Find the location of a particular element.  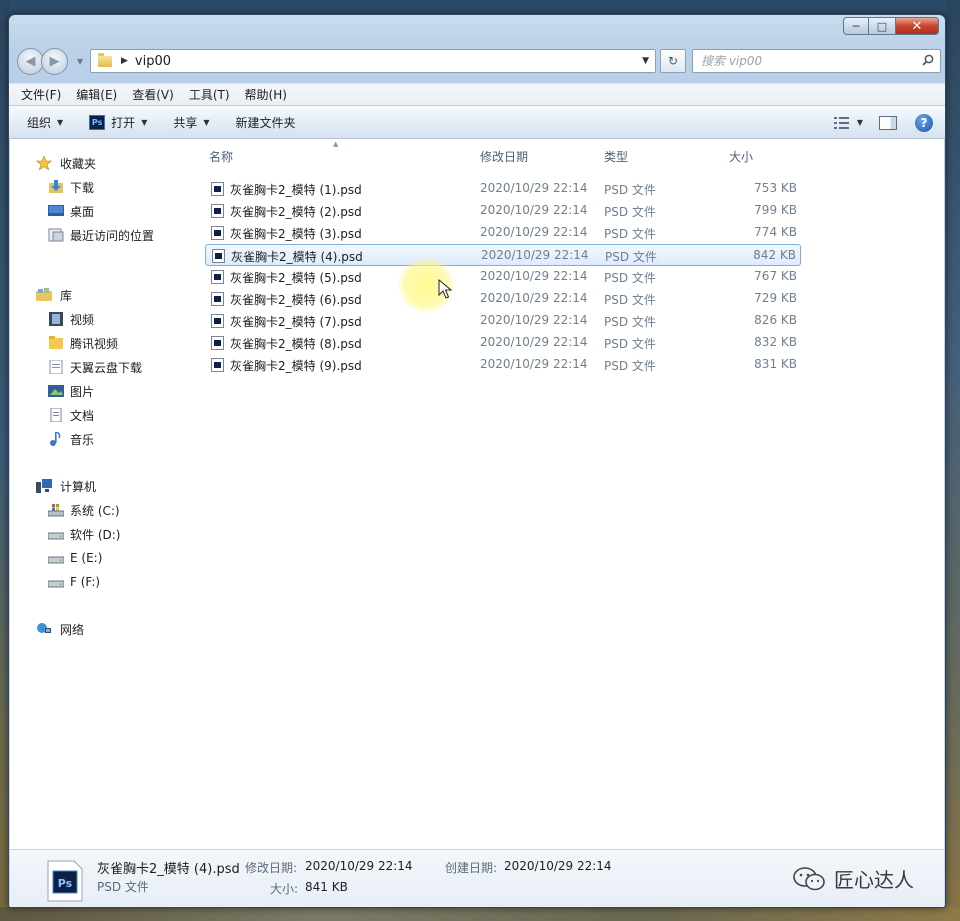

breadcrumb-chevron-icon: ▶ is located at coordinates (124, 61).